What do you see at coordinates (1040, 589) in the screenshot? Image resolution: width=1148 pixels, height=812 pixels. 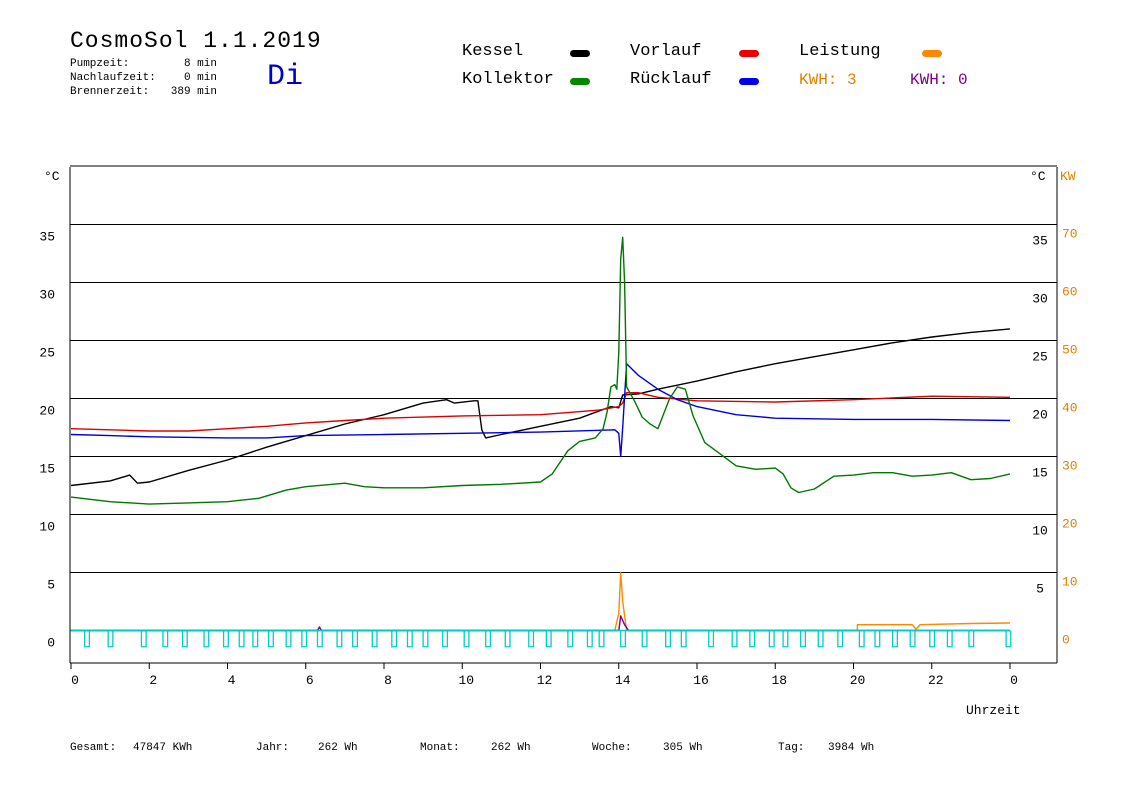 I see `y-tick-right-c-5: 5` at bounding box center [1040, 589].